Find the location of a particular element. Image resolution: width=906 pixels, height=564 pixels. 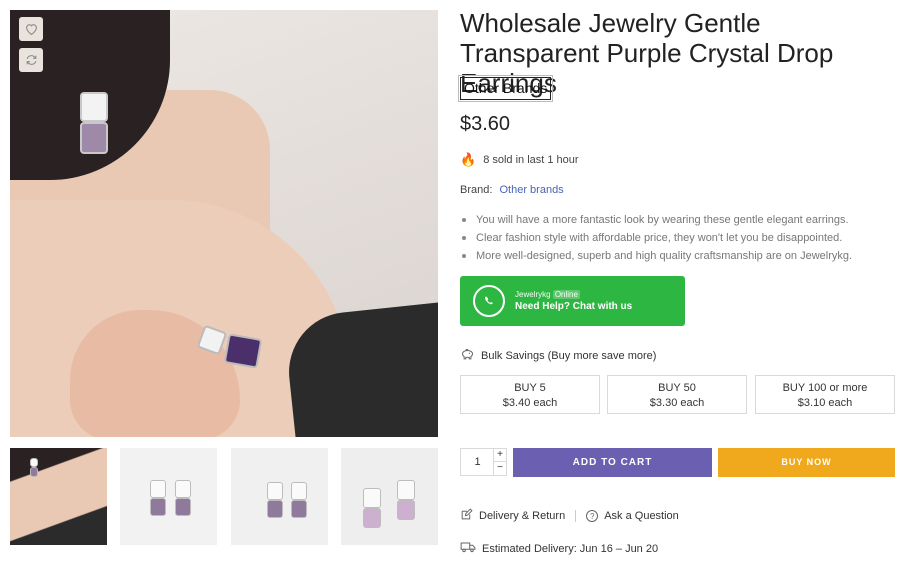

heart-icon is located at coordinates (31, 29).